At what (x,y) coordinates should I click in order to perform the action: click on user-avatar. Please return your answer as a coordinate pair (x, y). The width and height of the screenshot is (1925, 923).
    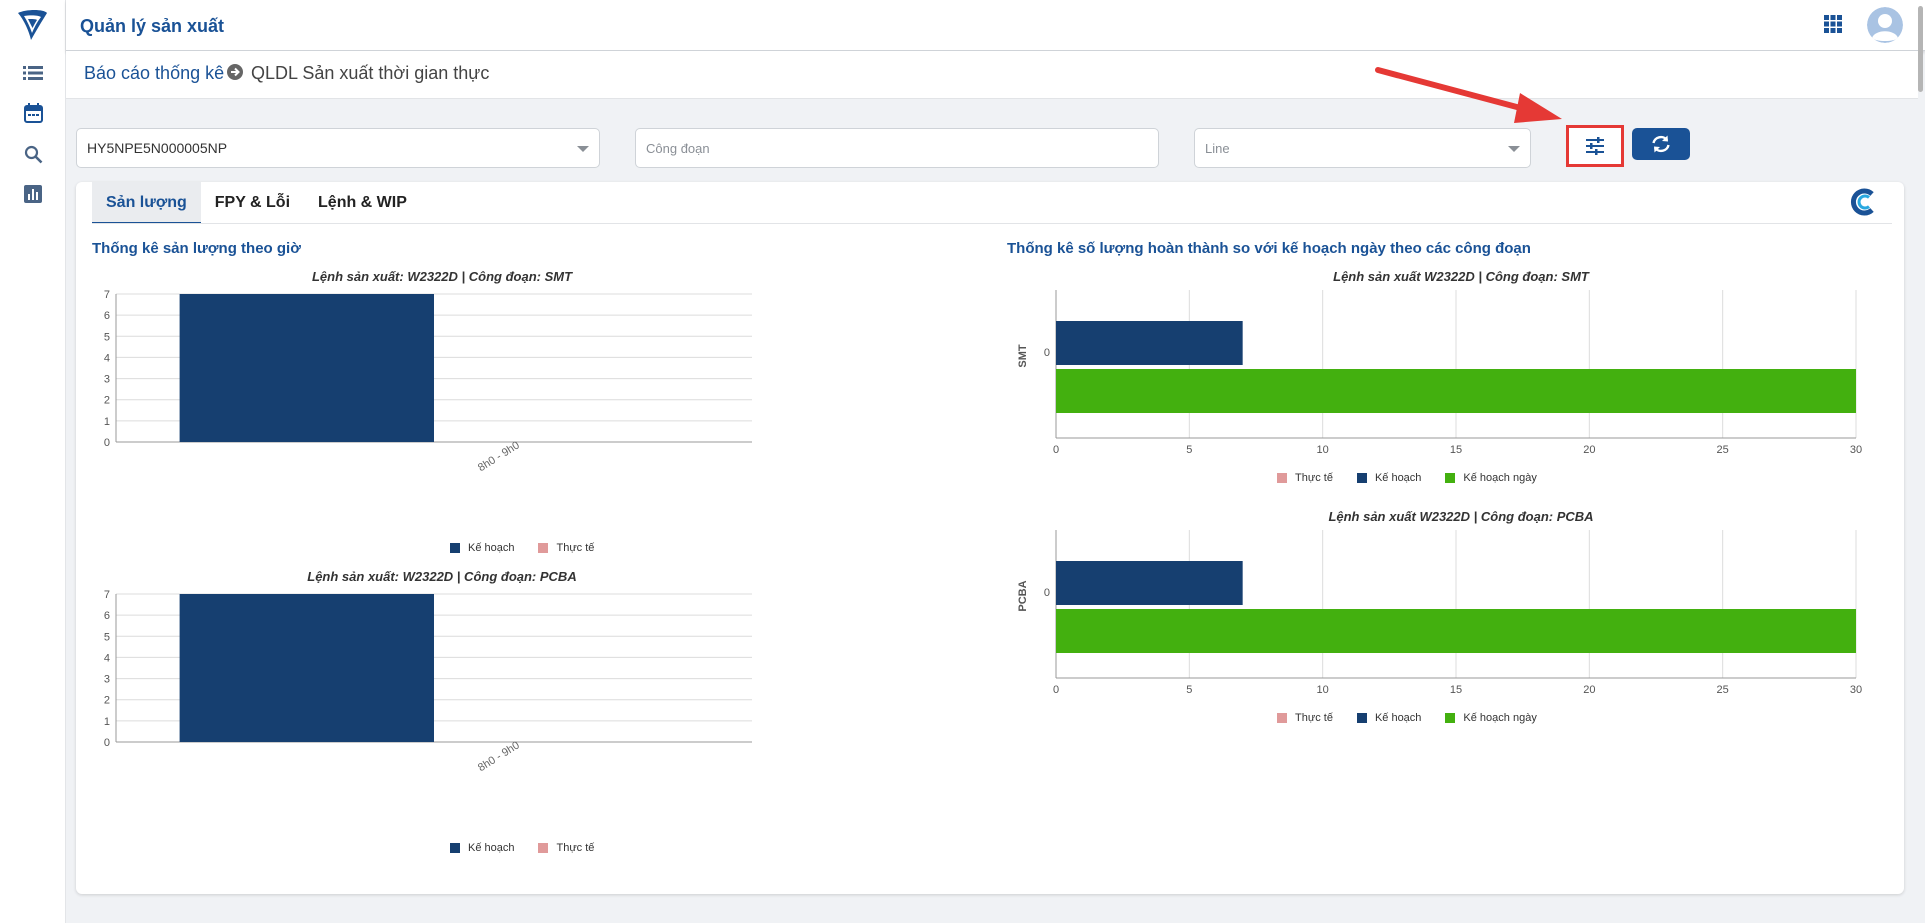
    Looking at the image, I should click on (1885, 25).